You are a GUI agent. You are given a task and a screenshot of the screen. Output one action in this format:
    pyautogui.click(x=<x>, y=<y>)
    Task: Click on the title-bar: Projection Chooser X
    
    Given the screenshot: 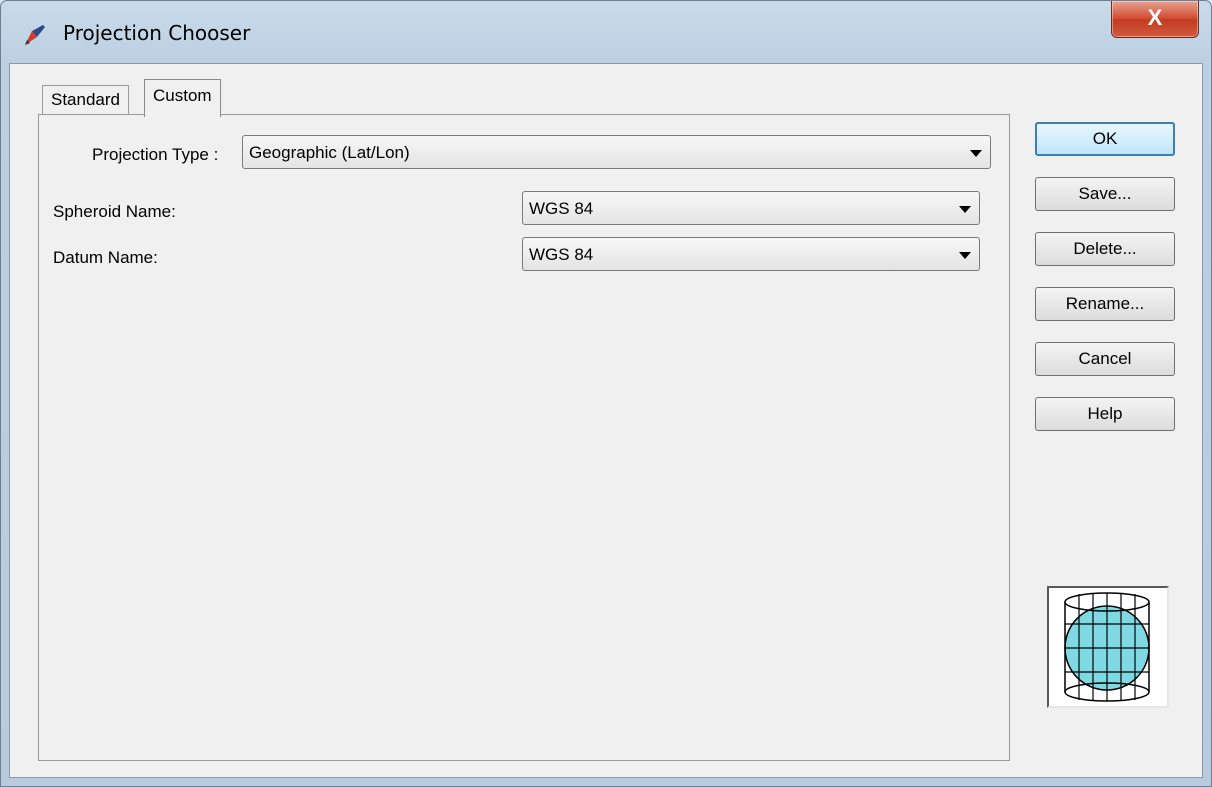 What is the action you would take?
    pyautogui.click(x=606, y=32)
    